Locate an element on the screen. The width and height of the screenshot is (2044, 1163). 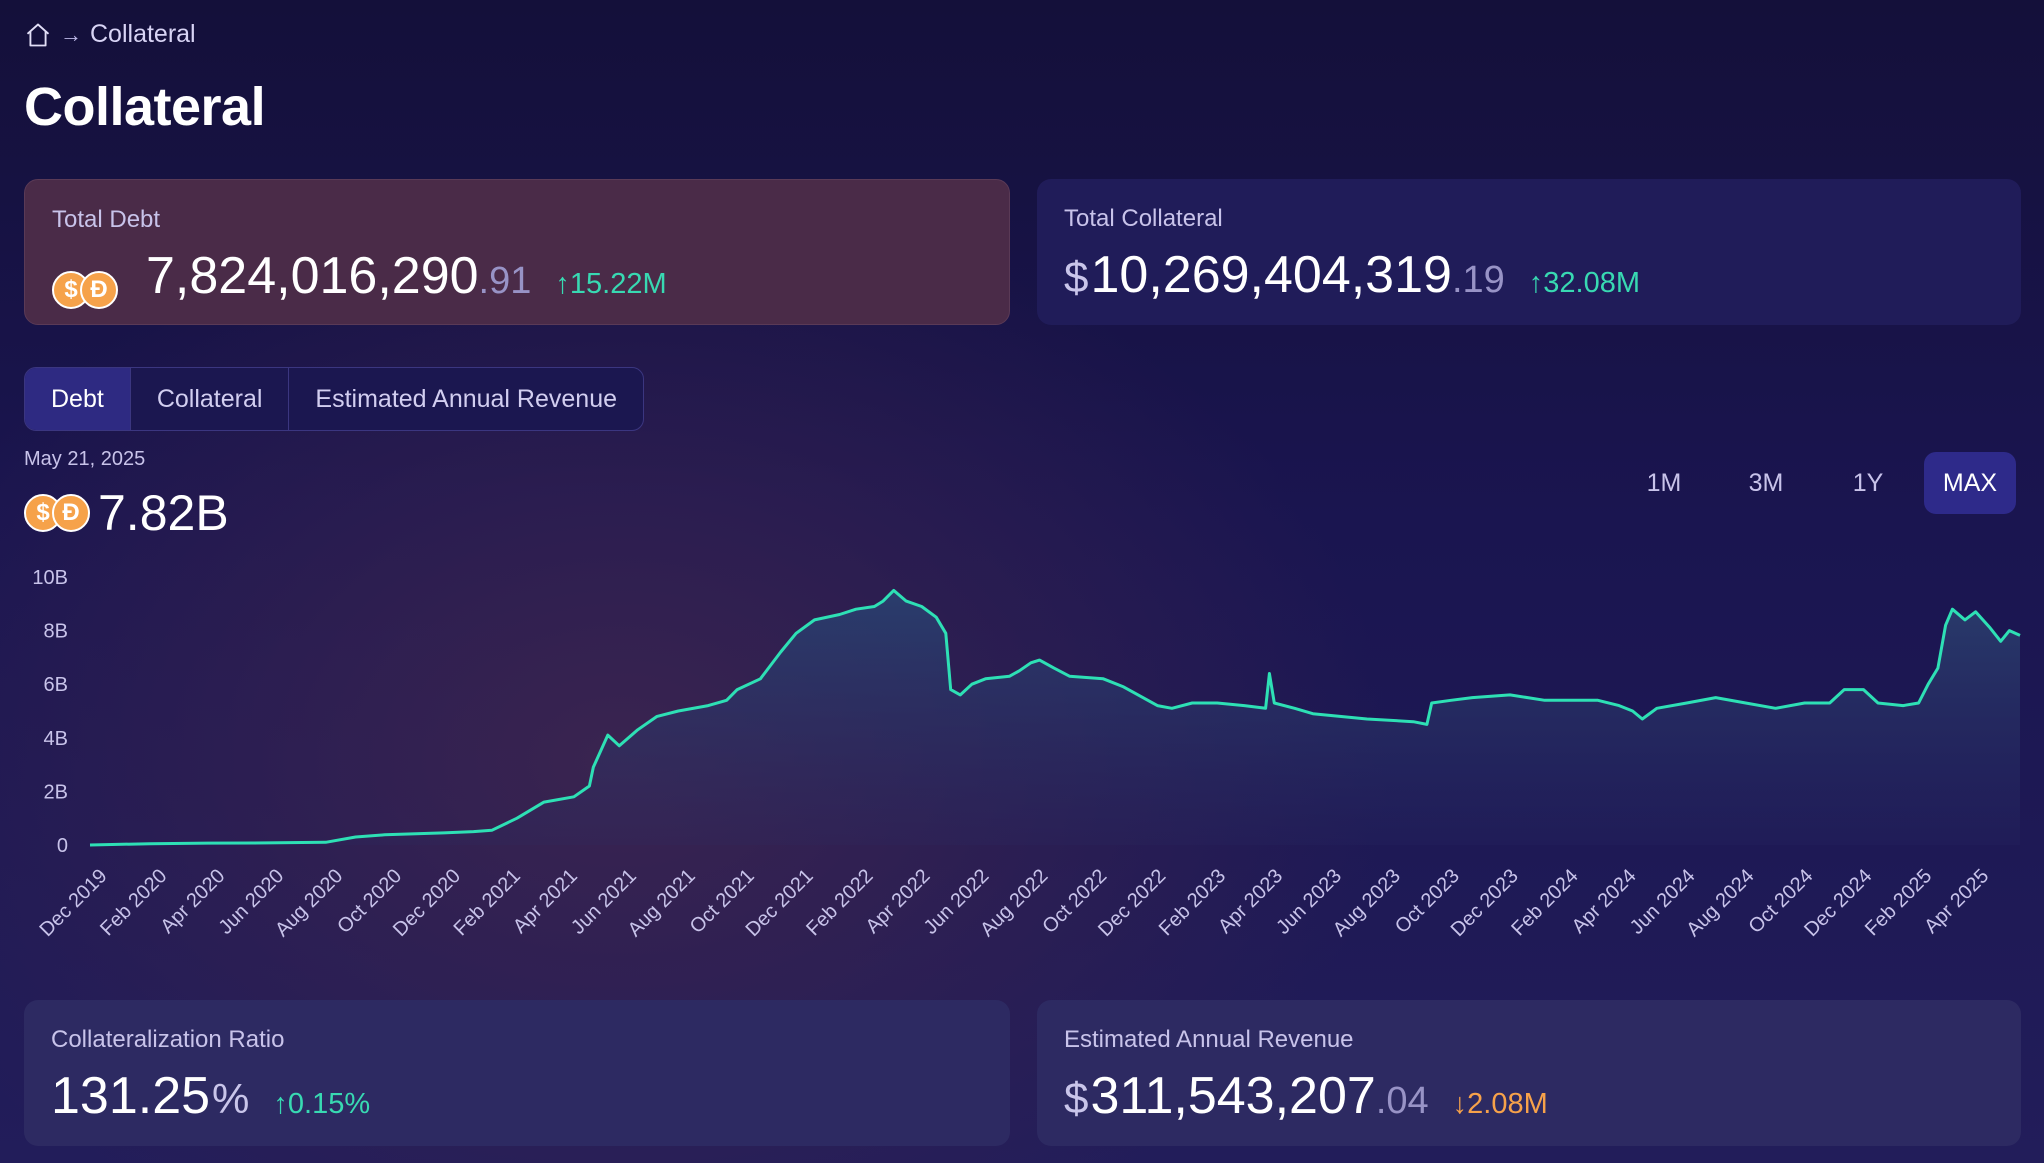
selected-value-text: 7.82B is located at coordinates (163, 513).